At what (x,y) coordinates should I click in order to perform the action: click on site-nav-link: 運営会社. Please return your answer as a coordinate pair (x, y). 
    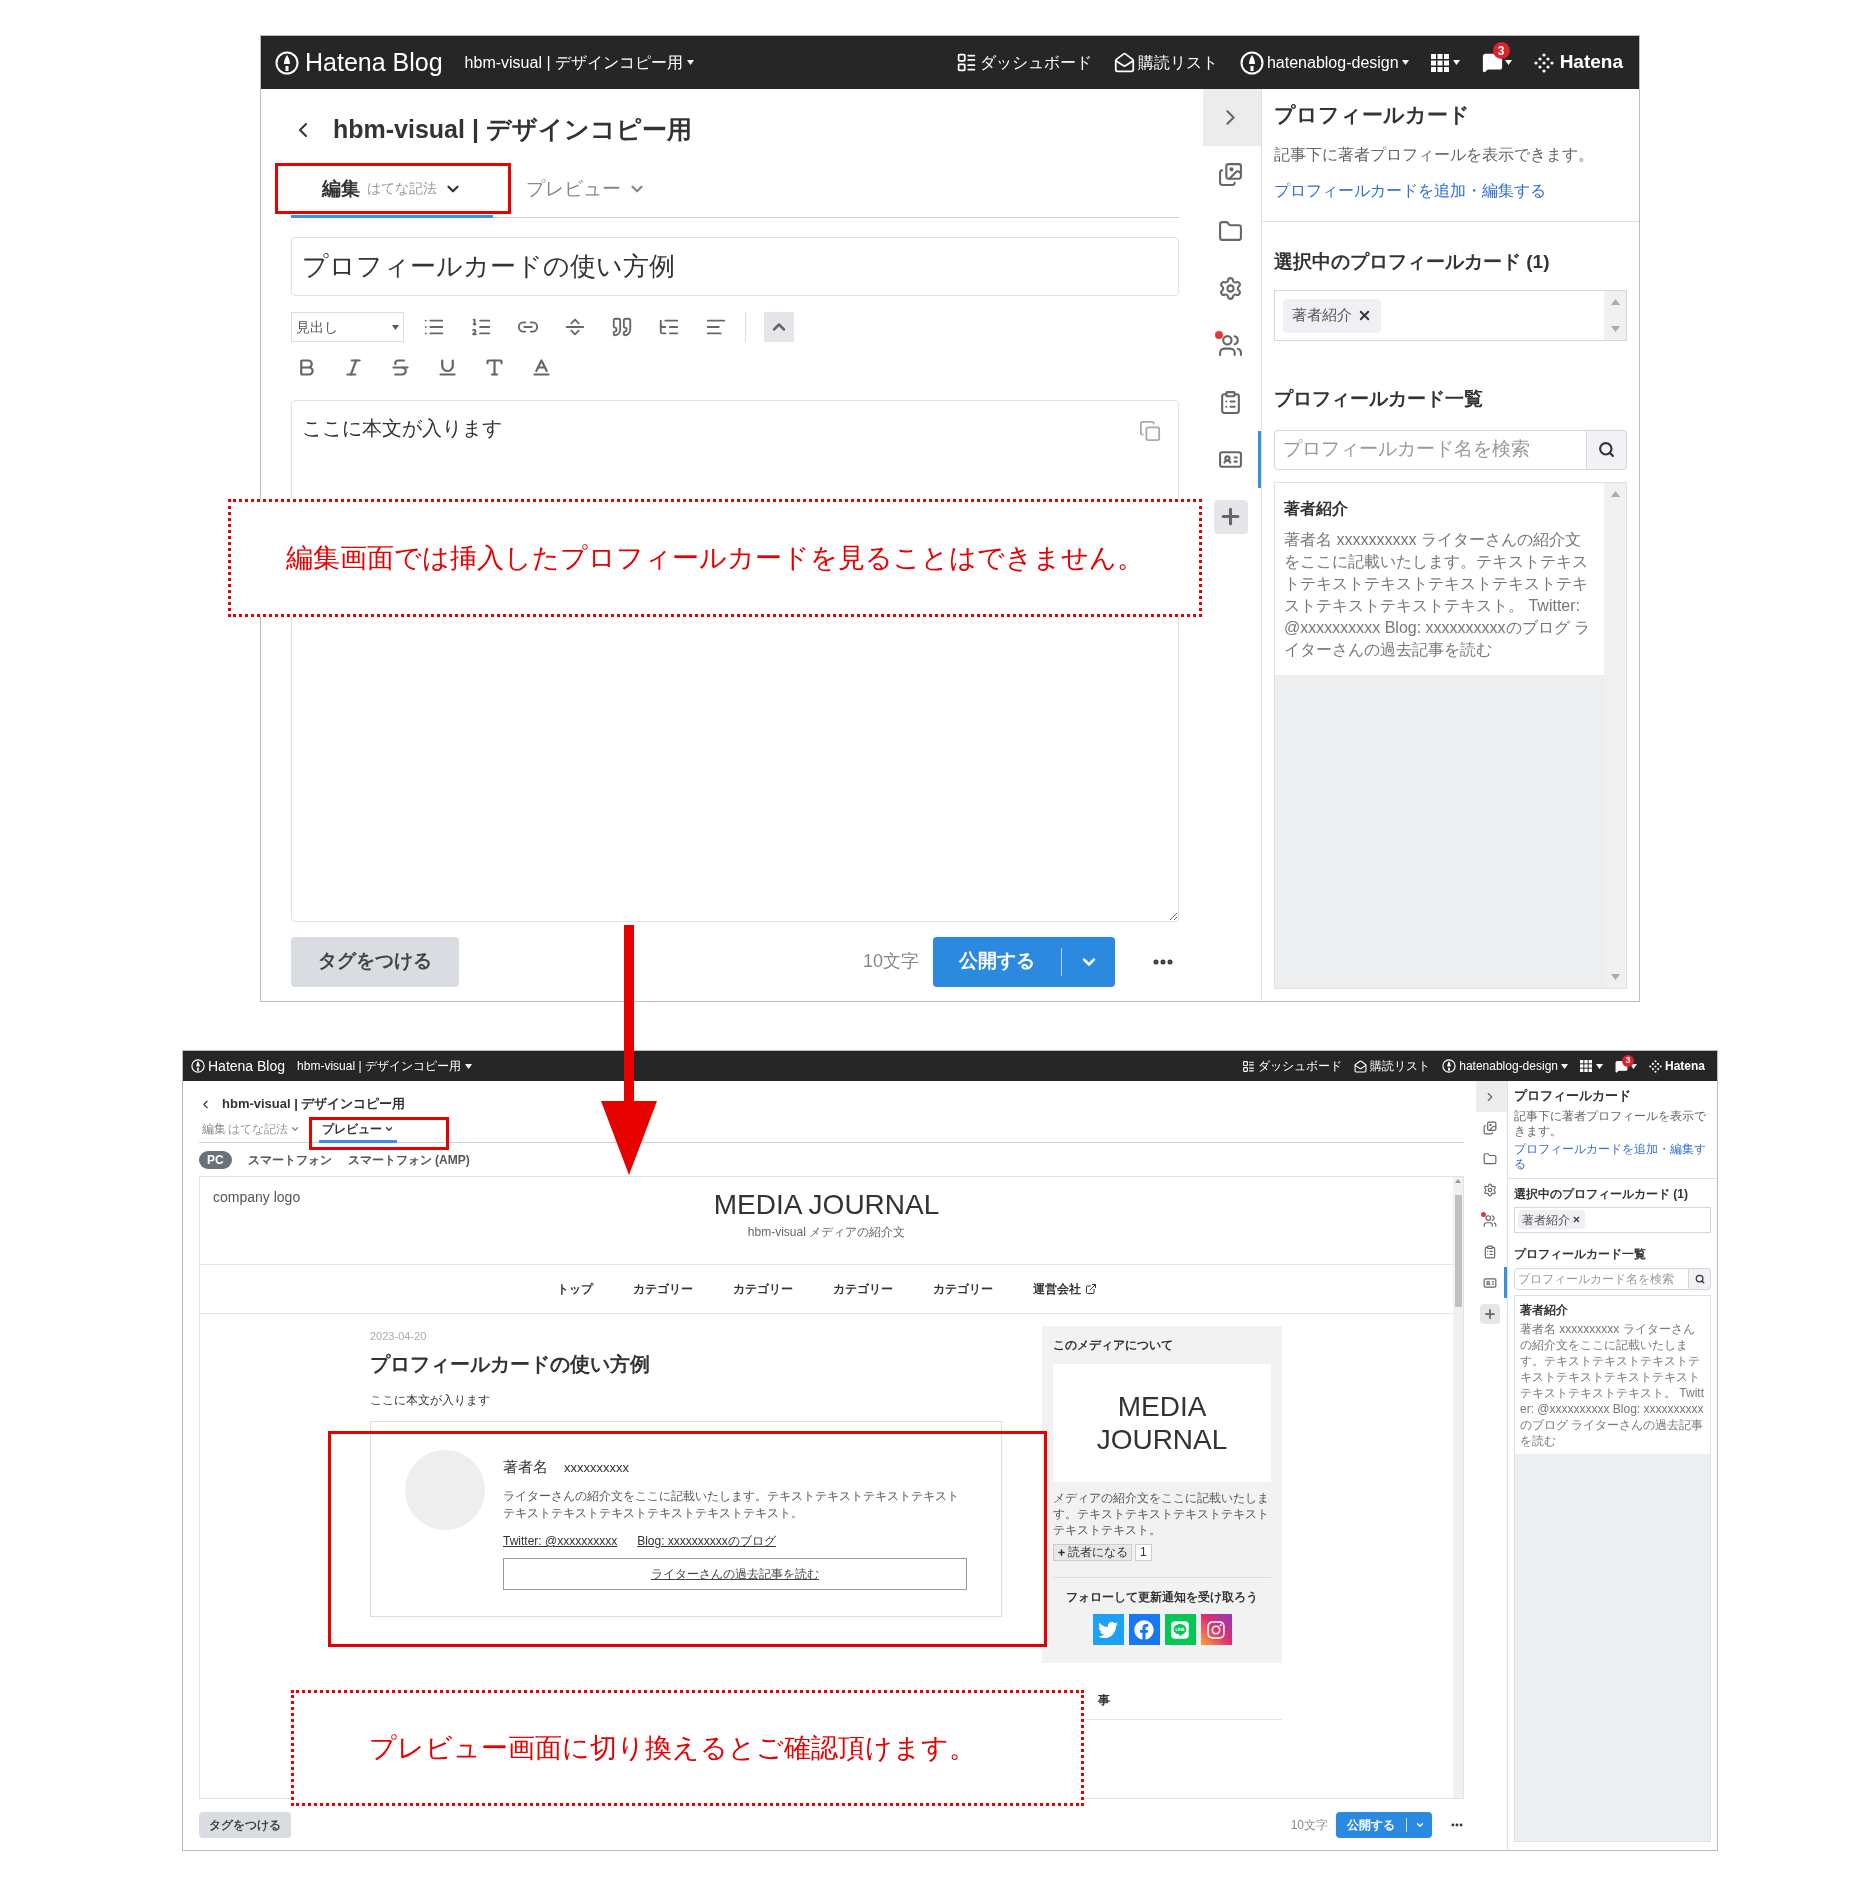
    Looking at the image, I should click on (1064, 1289).